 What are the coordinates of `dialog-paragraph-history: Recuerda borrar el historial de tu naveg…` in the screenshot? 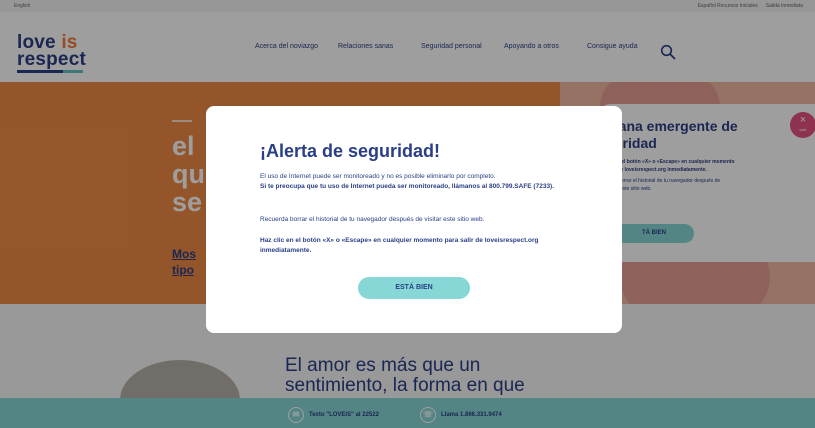 It's located at (372, 219).